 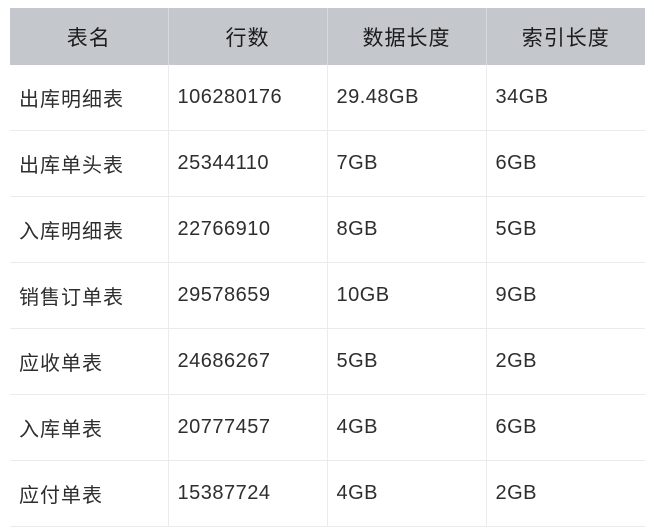 I want to click on cell-table-name: 入库明细表, so click(x=89, y=229).